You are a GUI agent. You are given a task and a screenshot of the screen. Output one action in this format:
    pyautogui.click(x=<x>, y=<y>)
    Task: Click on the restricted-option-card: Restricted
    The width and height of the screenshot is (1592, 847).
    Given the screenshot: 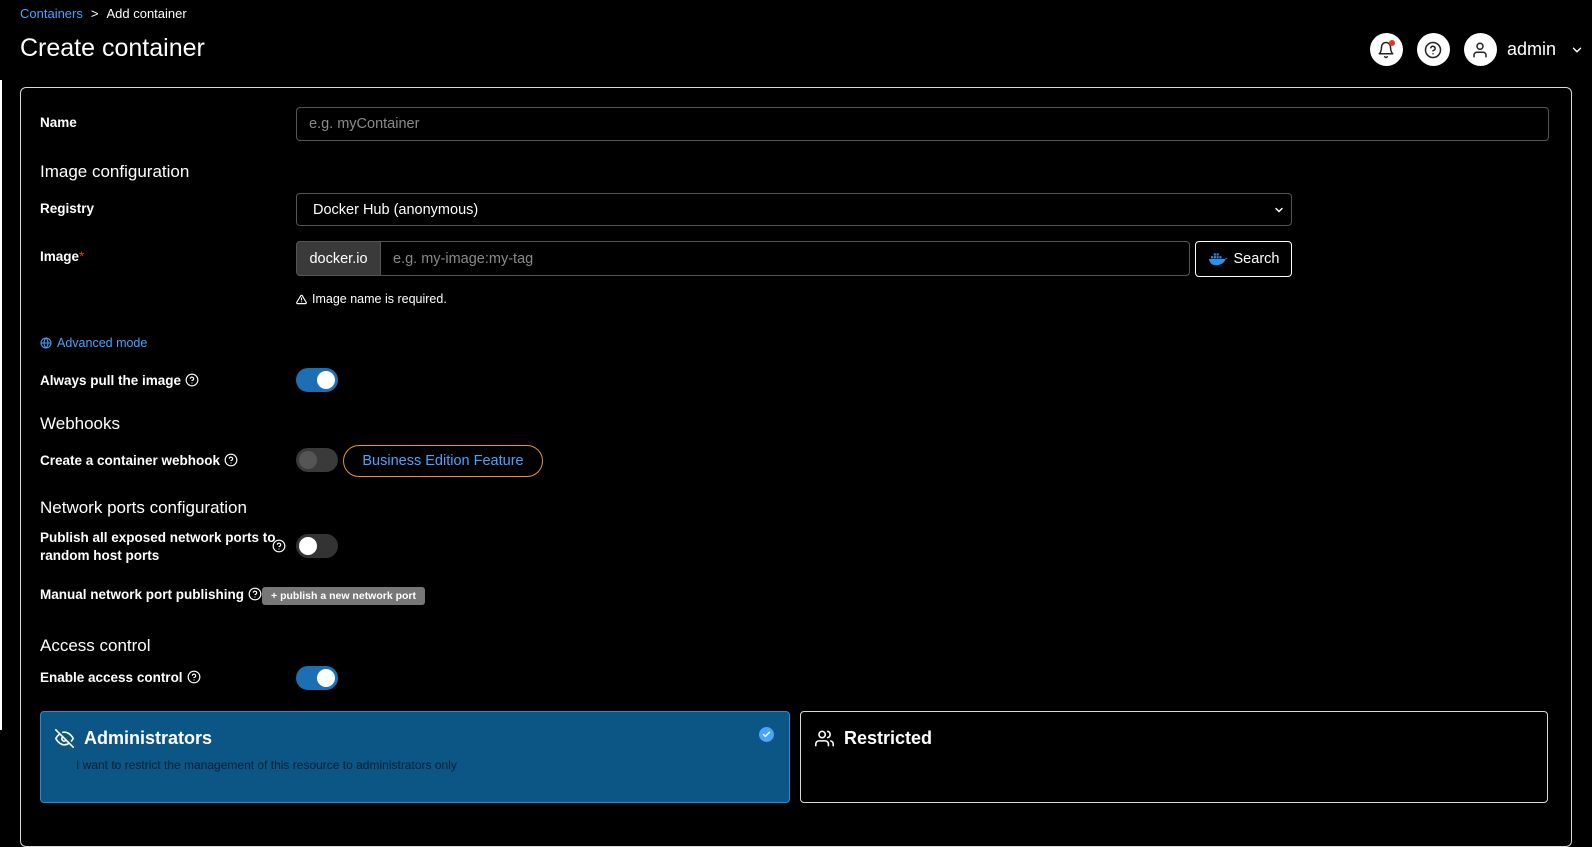 What is the action you would take?
    pyautogui.click(x=1174, y=757)
    